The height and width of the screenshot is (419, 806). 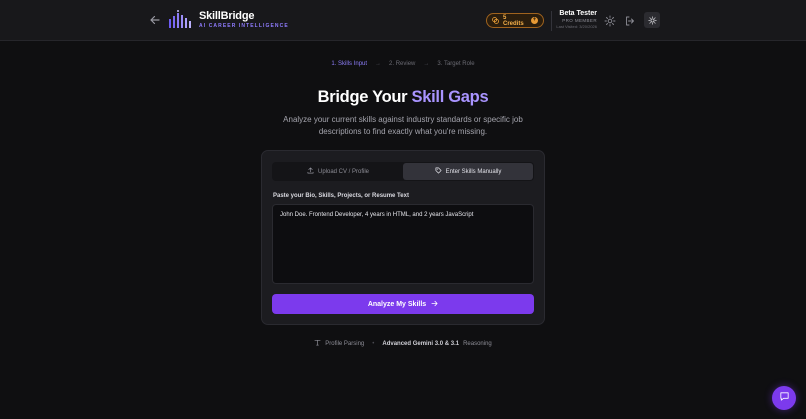 I want to click on tab-upload-label: Upload CV / Profile, so click(x=343, y=171).